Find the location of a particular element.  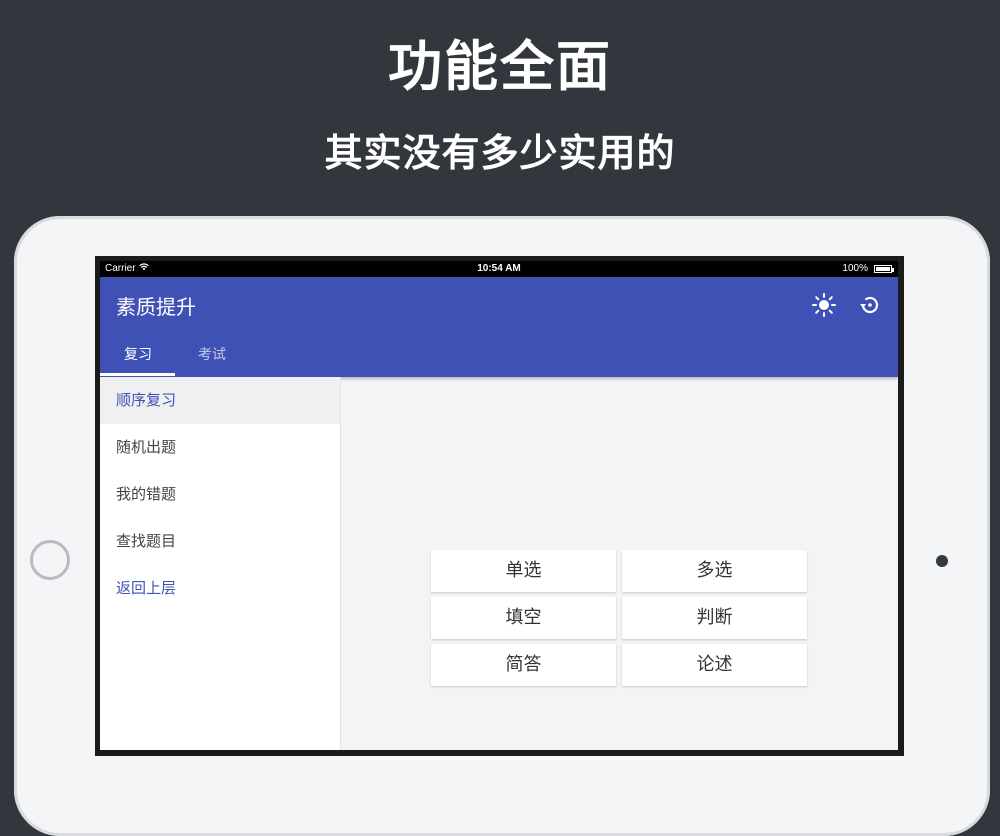

app-bar: 素质提升 复习 考试 is located at coordinates (499, 327).